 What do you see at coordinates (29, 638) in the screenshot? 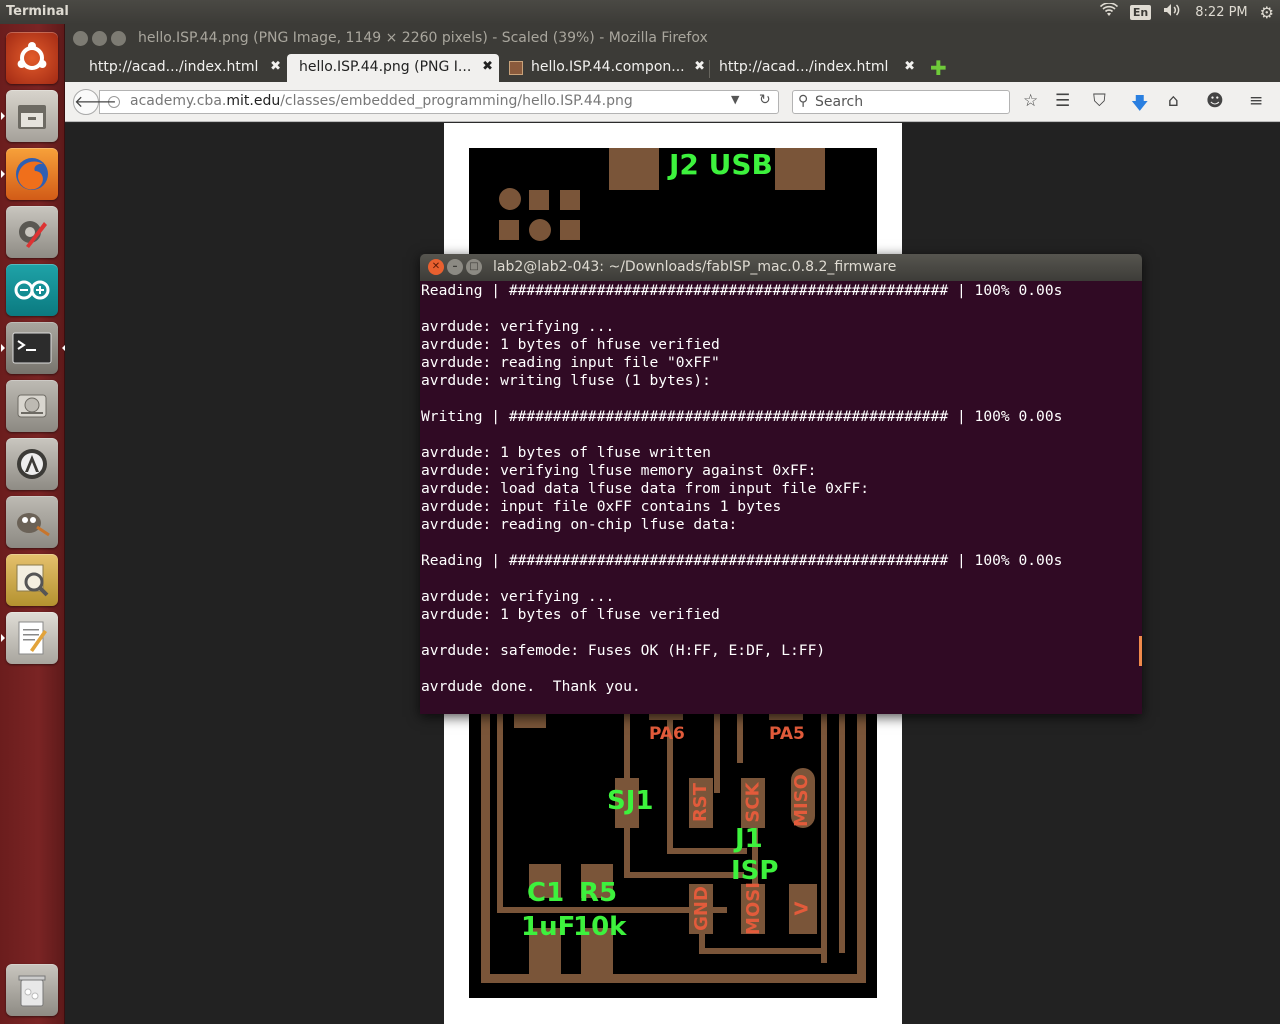
I see `text-editor-icon` at bounding box center [29, 638].